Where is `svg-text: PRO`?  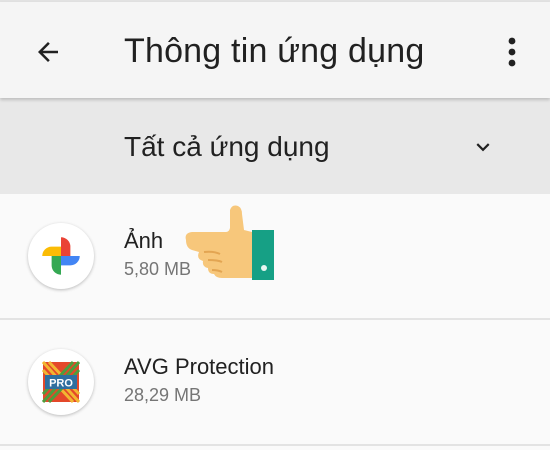
svg-text: PRO is located at coordinates (61, 384).